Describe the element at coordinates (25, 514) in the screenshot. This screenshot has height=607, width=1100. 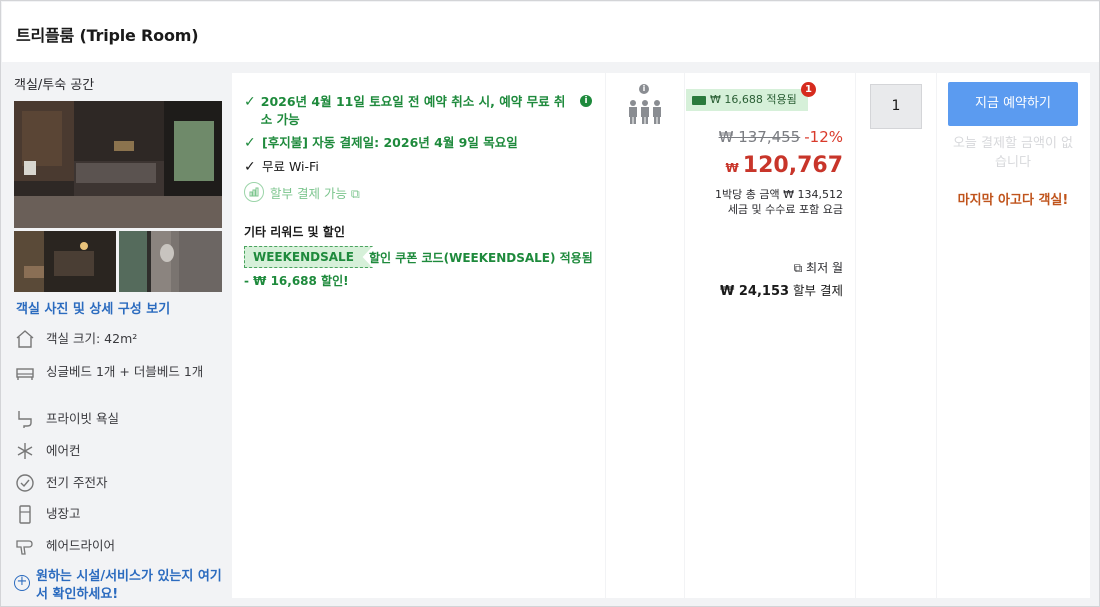
I see `fridge-icon` at that location.